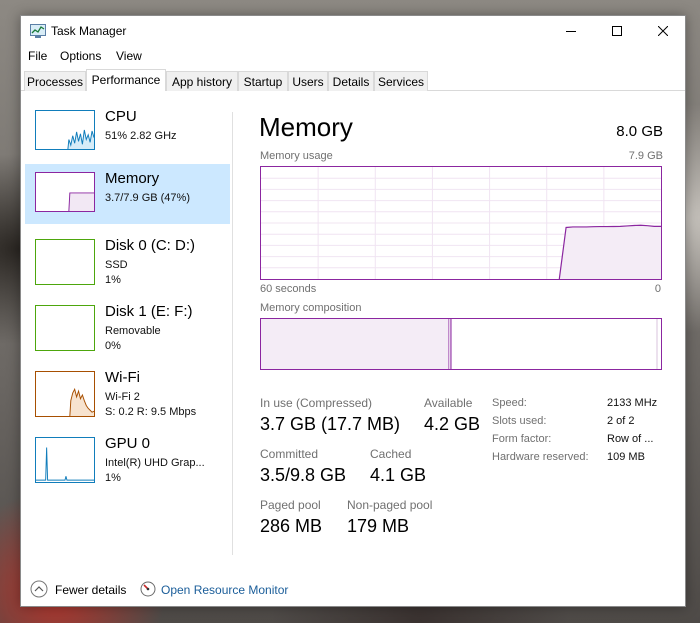 The image size is (700, 623). Describe the element at coordinates (353, 56) in the screenshot. I see `menu-bar: File Options View` at that location.